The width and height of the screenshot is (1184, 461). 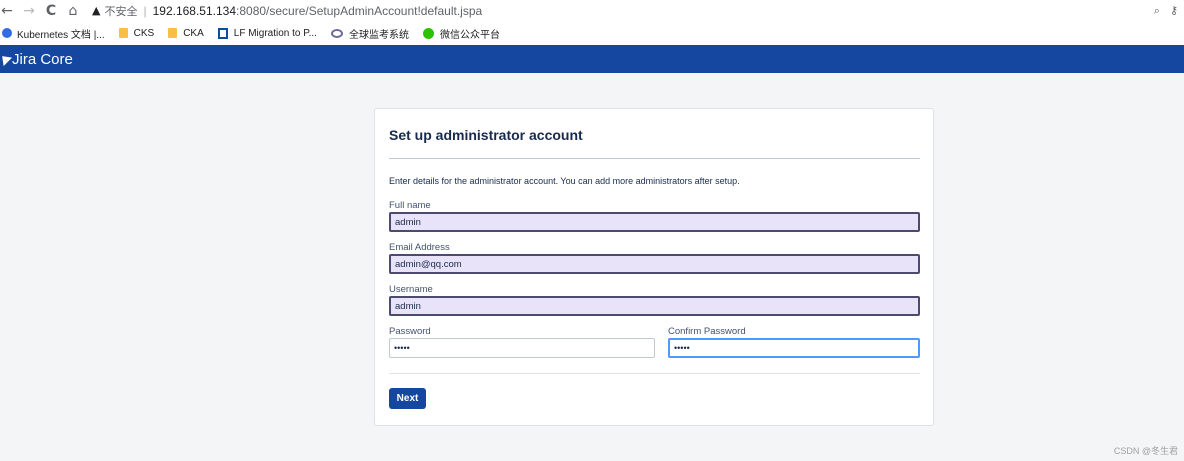 I want to click on full-name-label: Full name, so click(x=410, y=205).